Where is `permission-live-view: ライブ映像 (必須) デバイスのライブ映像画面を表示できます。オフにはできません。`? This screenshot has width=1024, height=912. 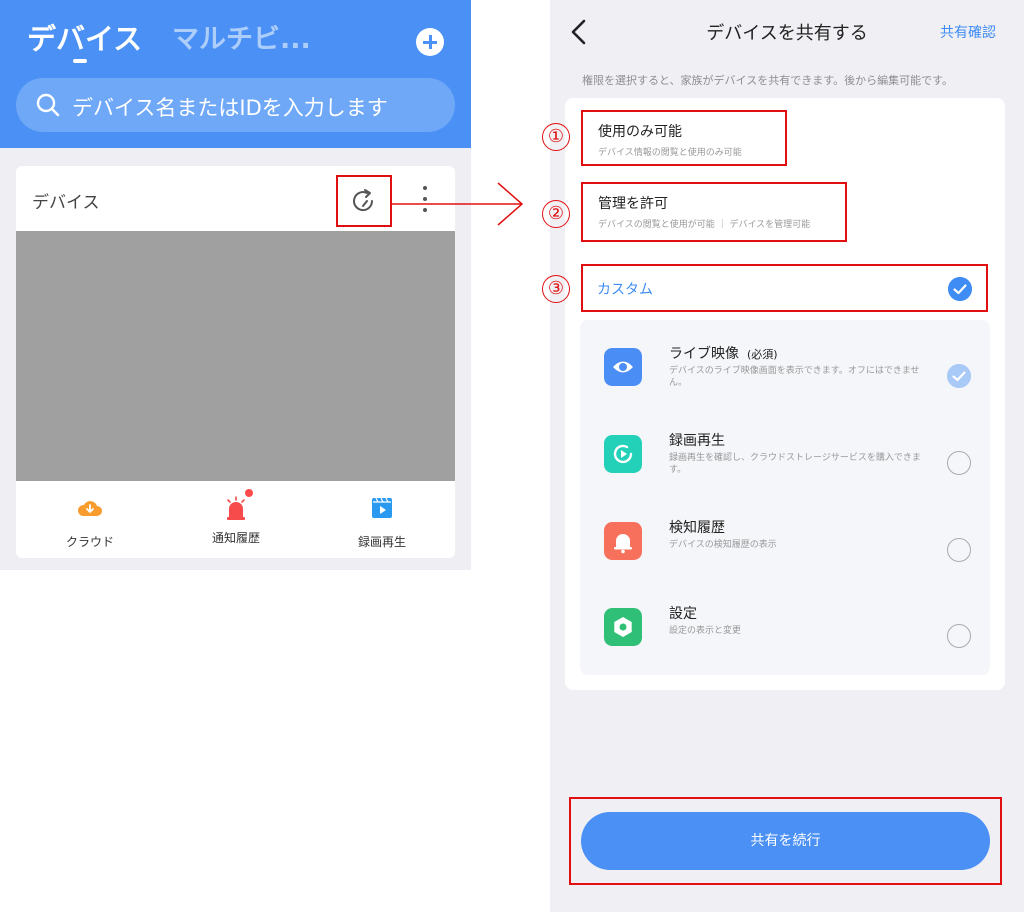
permission-live-view: ライブ映像 (必須) デバイスのライブ映像画面を表示できます。オフにはできません。 is located at coordinates (785, 372).